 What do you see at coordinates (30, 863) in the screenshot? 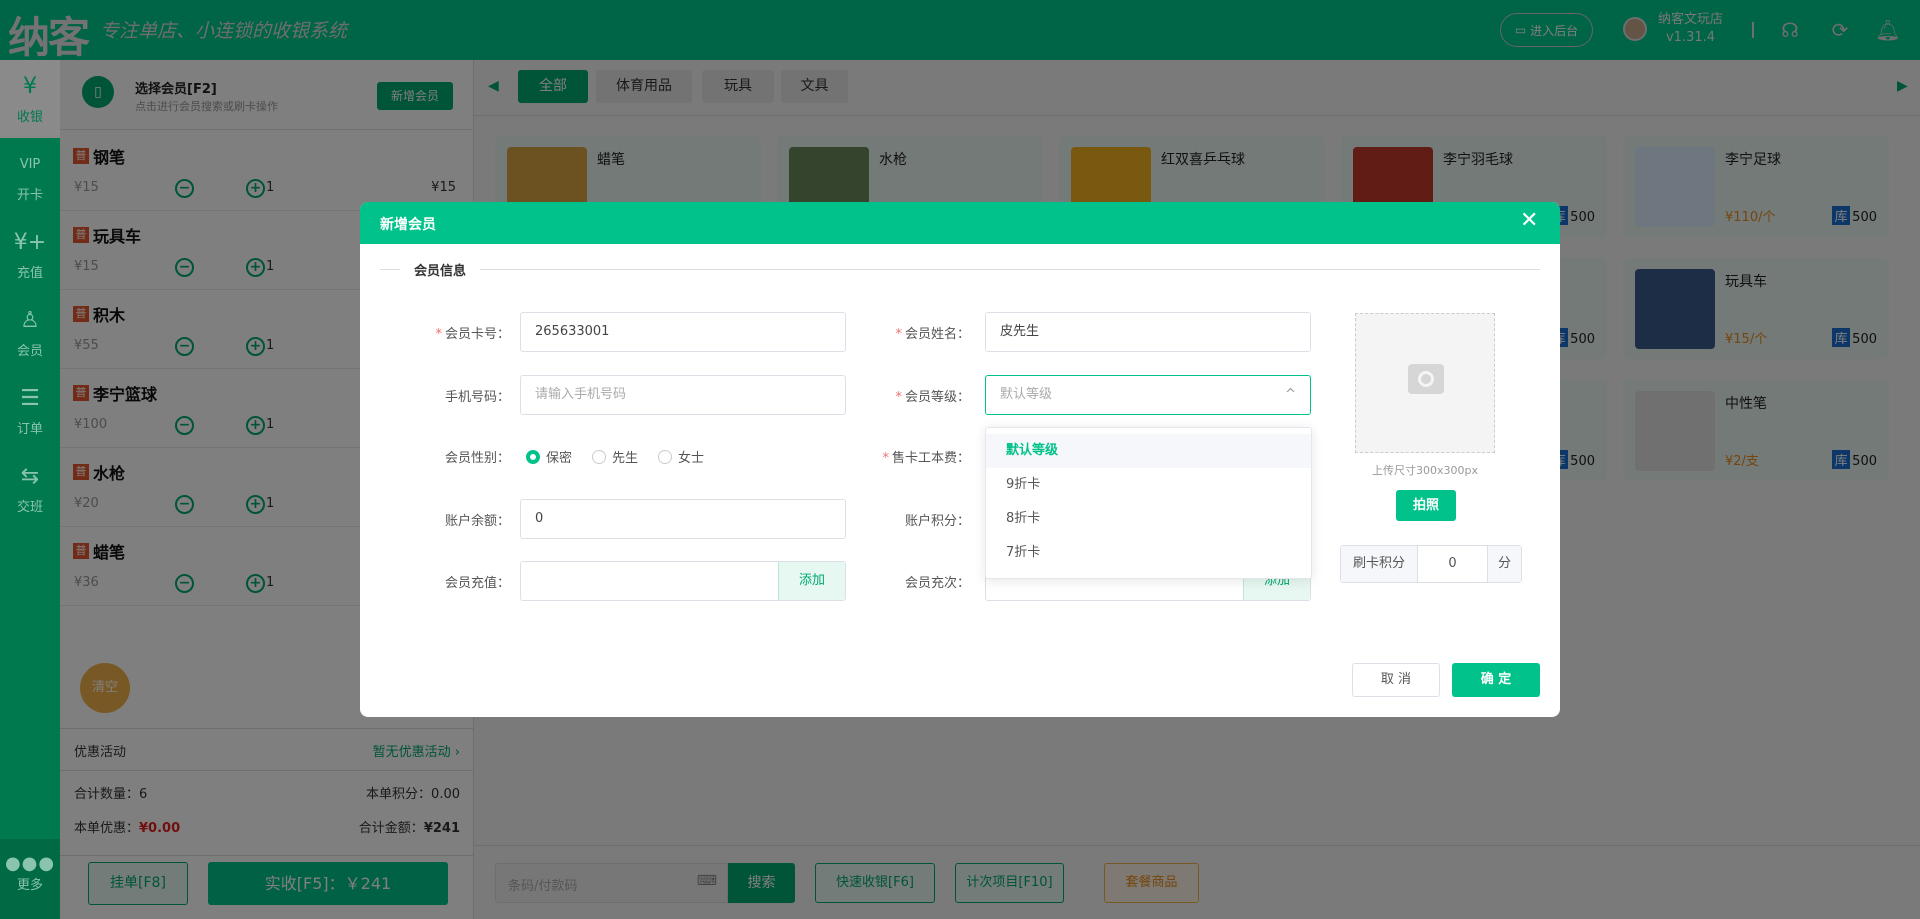
I see `more-icon: ●●●` at bounding box center [30, 863].